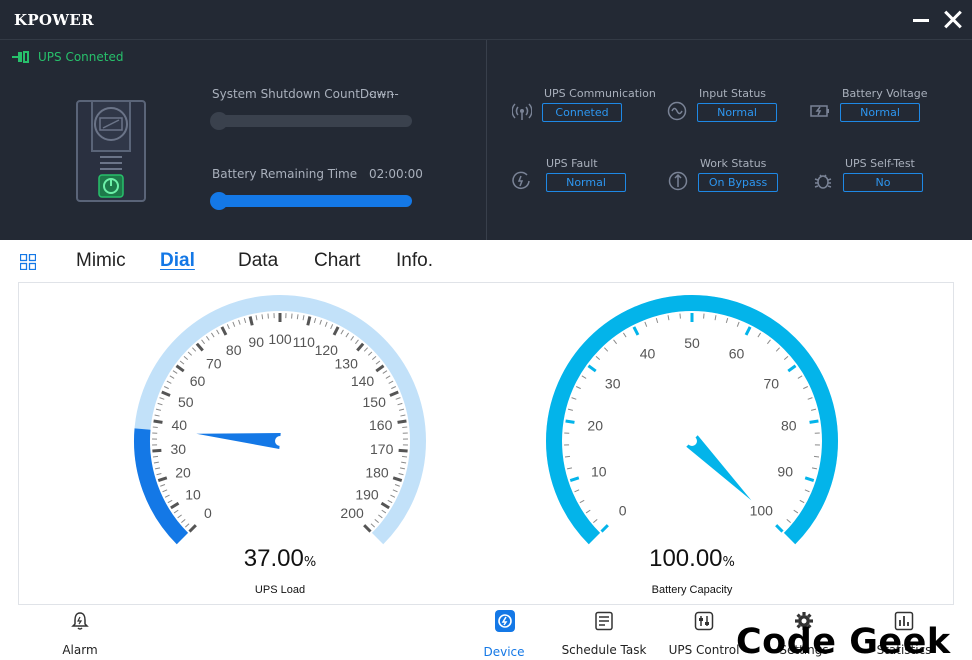 Image resolution: width=972 pixels, height=660 pixels. Describe the element at coordinates (819, 111) in the screenshot. I see `battery-charge-icon` at that location.